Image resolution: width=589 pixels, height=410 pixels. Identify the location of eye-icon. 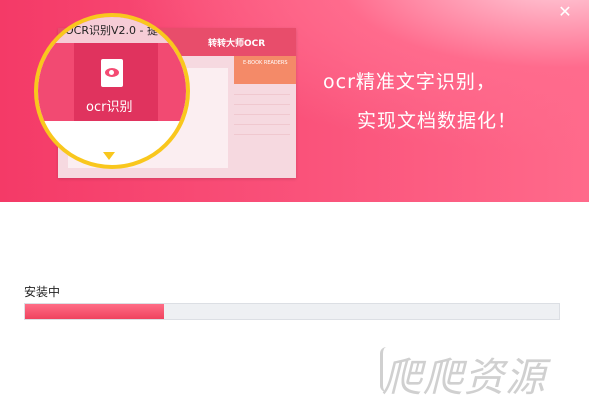
(112, 72).